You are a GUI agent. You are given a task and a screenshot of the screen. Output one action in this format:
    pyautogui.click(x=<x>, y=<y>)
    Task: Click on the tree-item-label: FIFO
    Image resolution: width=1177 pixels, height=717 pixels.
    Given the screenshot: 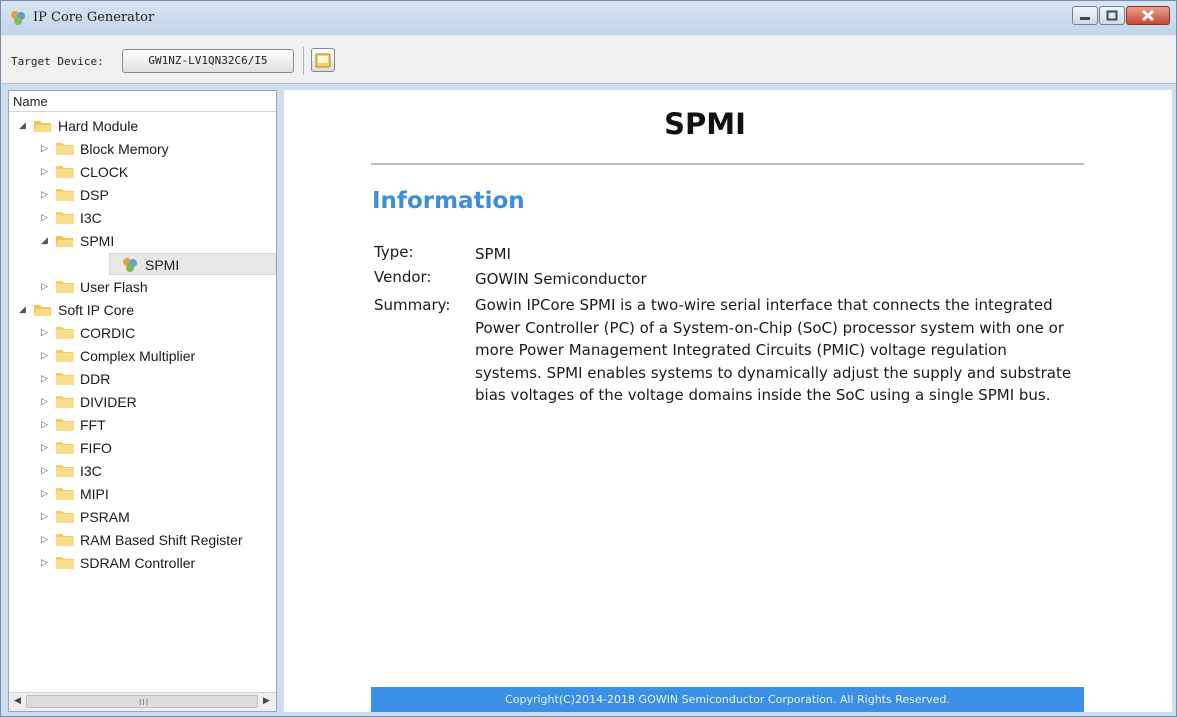 What is the action you would take?
    pyautogui.click(x=96, y=448)
    